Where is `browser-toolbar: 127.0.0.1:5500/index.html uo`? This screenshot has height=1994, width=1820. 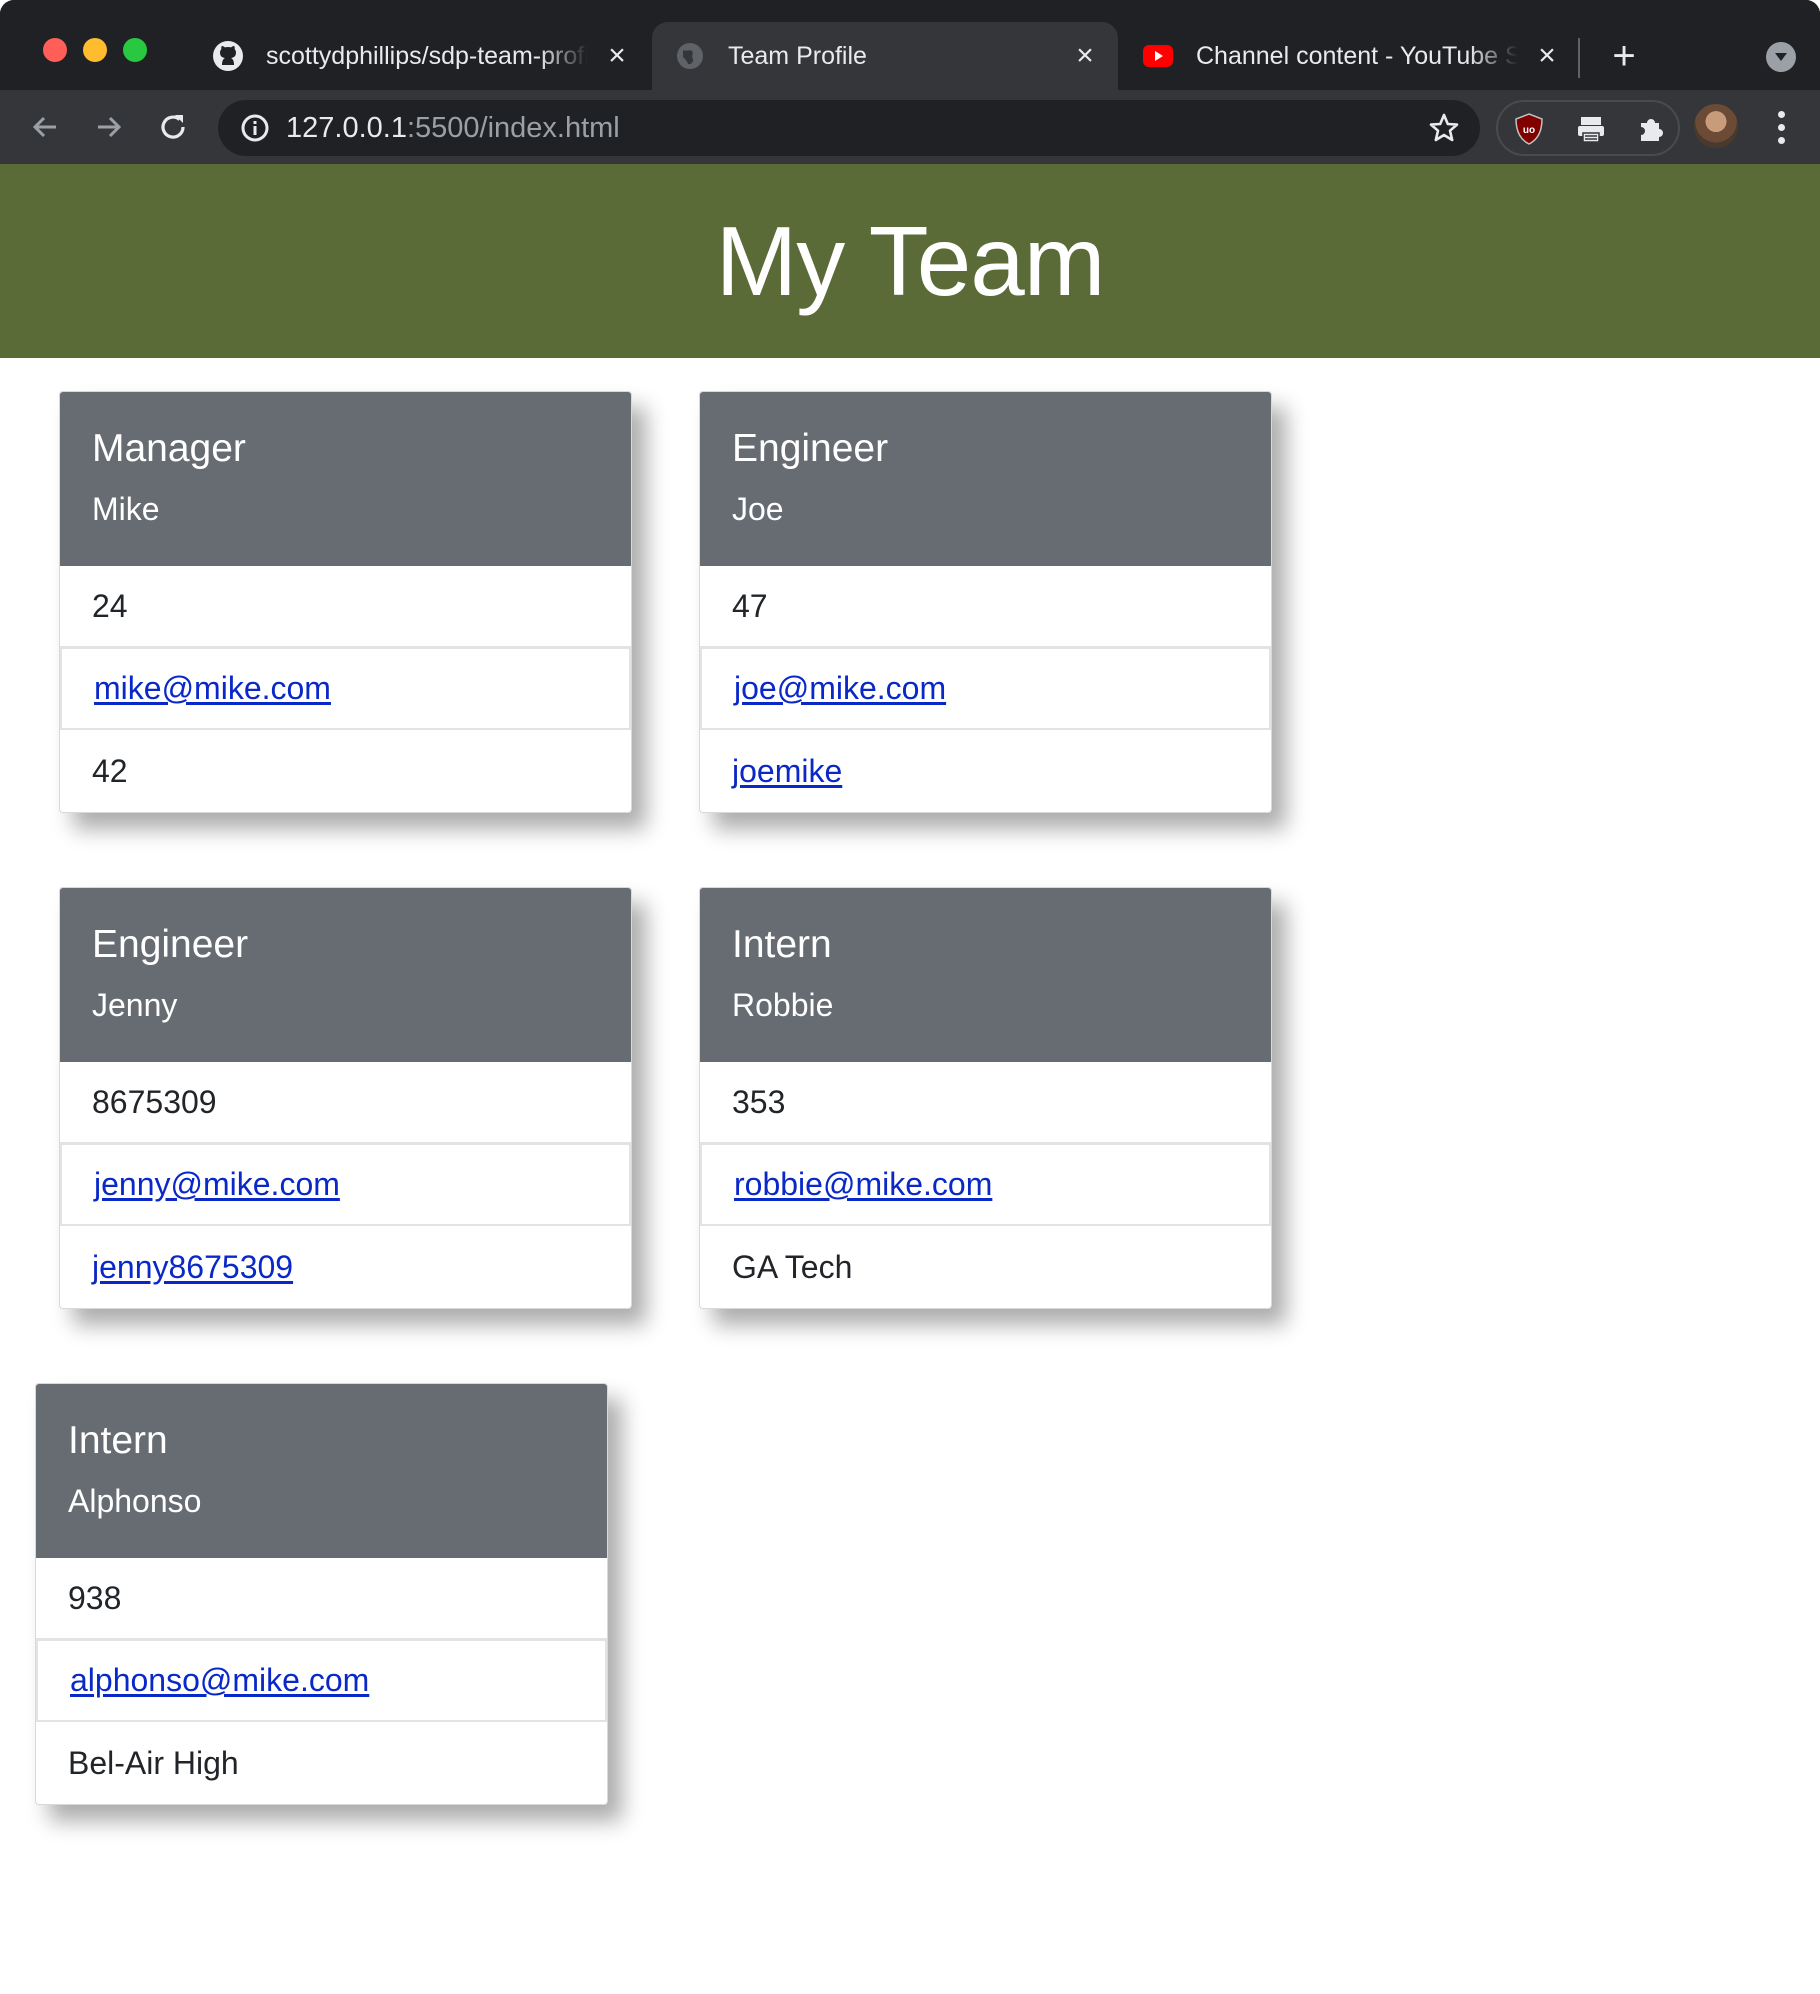 browser-toolbar: 127.0.0.1:5500/index.html uo is located at coordinates (910, 127).